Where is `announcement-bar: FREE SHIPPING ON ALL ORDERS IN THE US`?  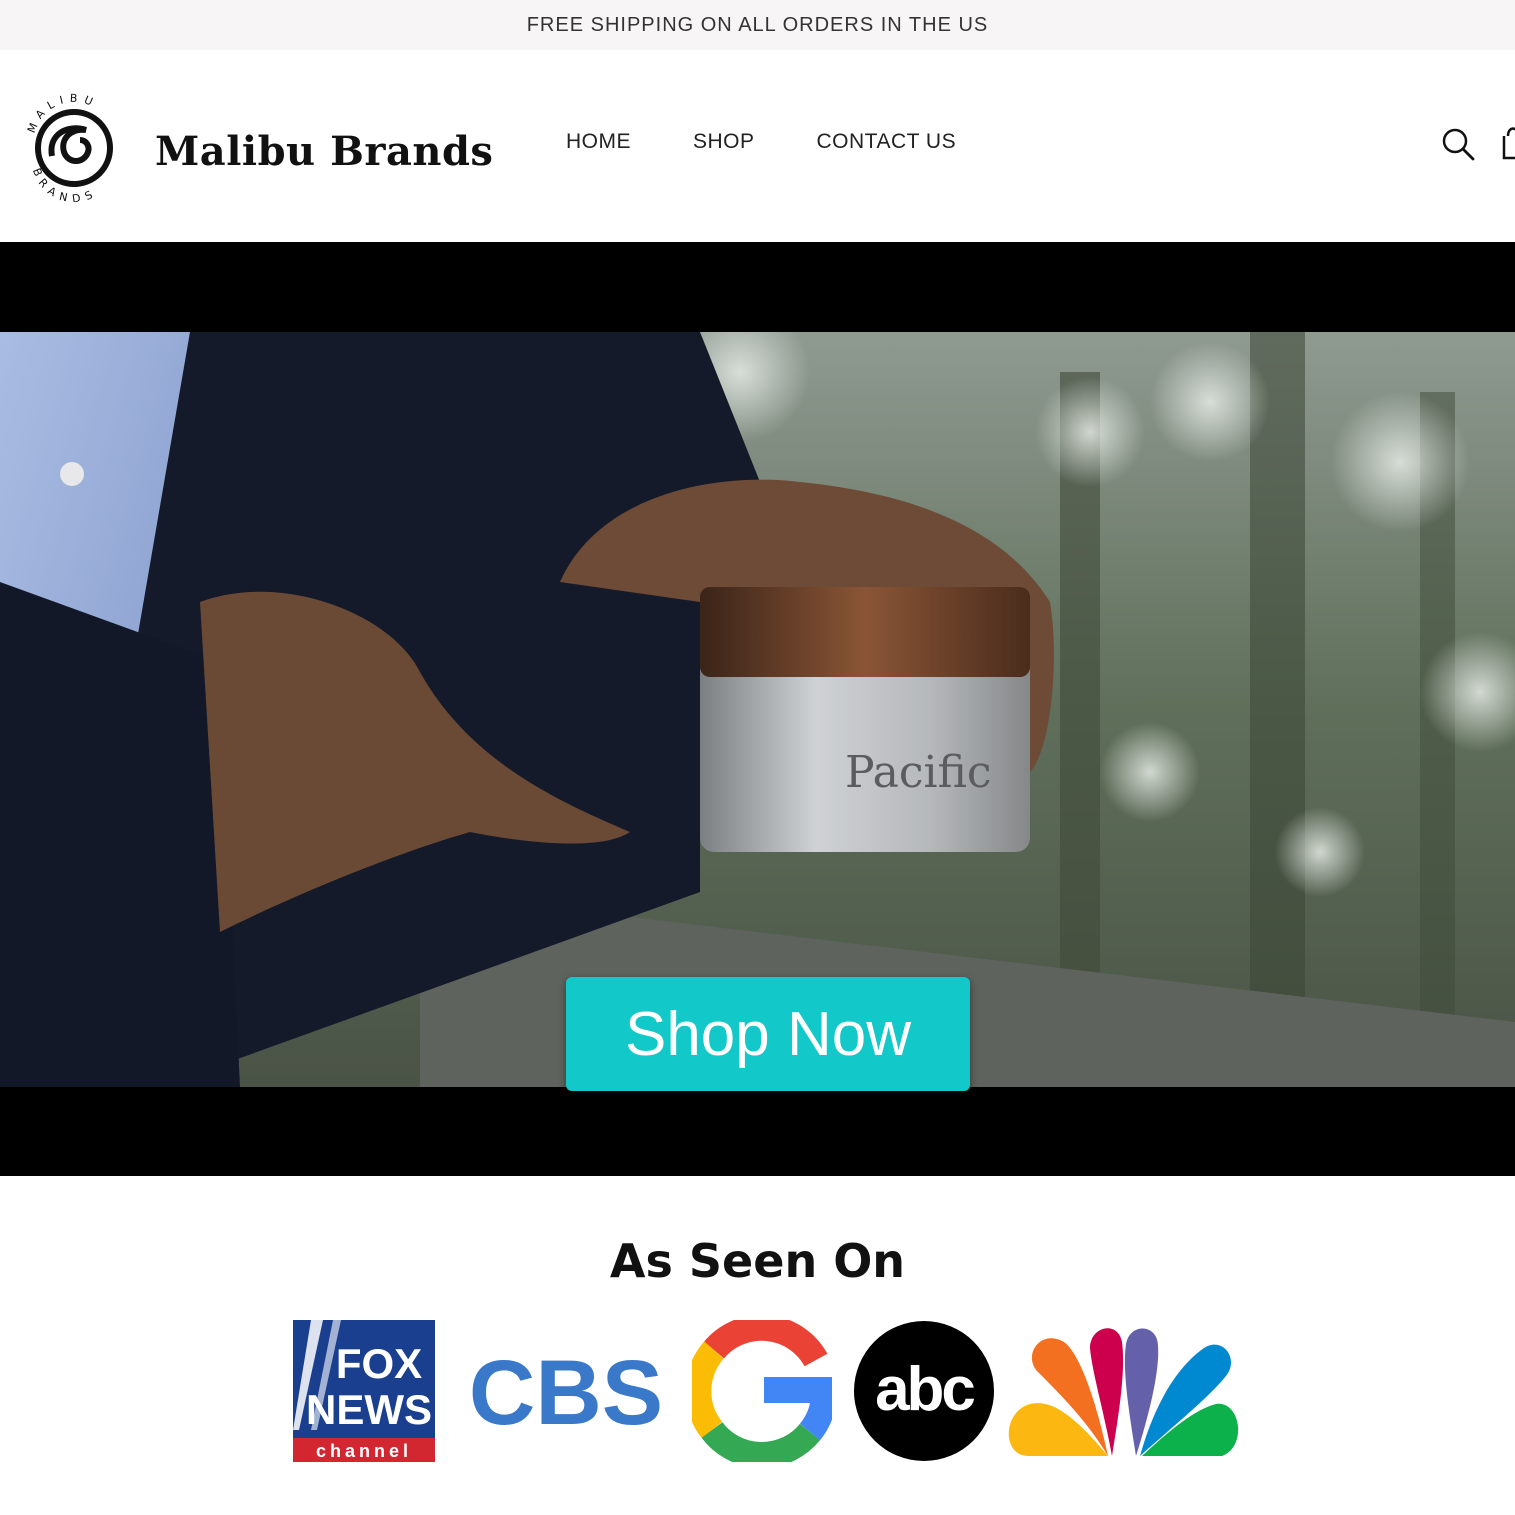 announcement-bar: FREE SHIPPING ON ALL ORDERS IN THE US is located at coordinates (757, 25).